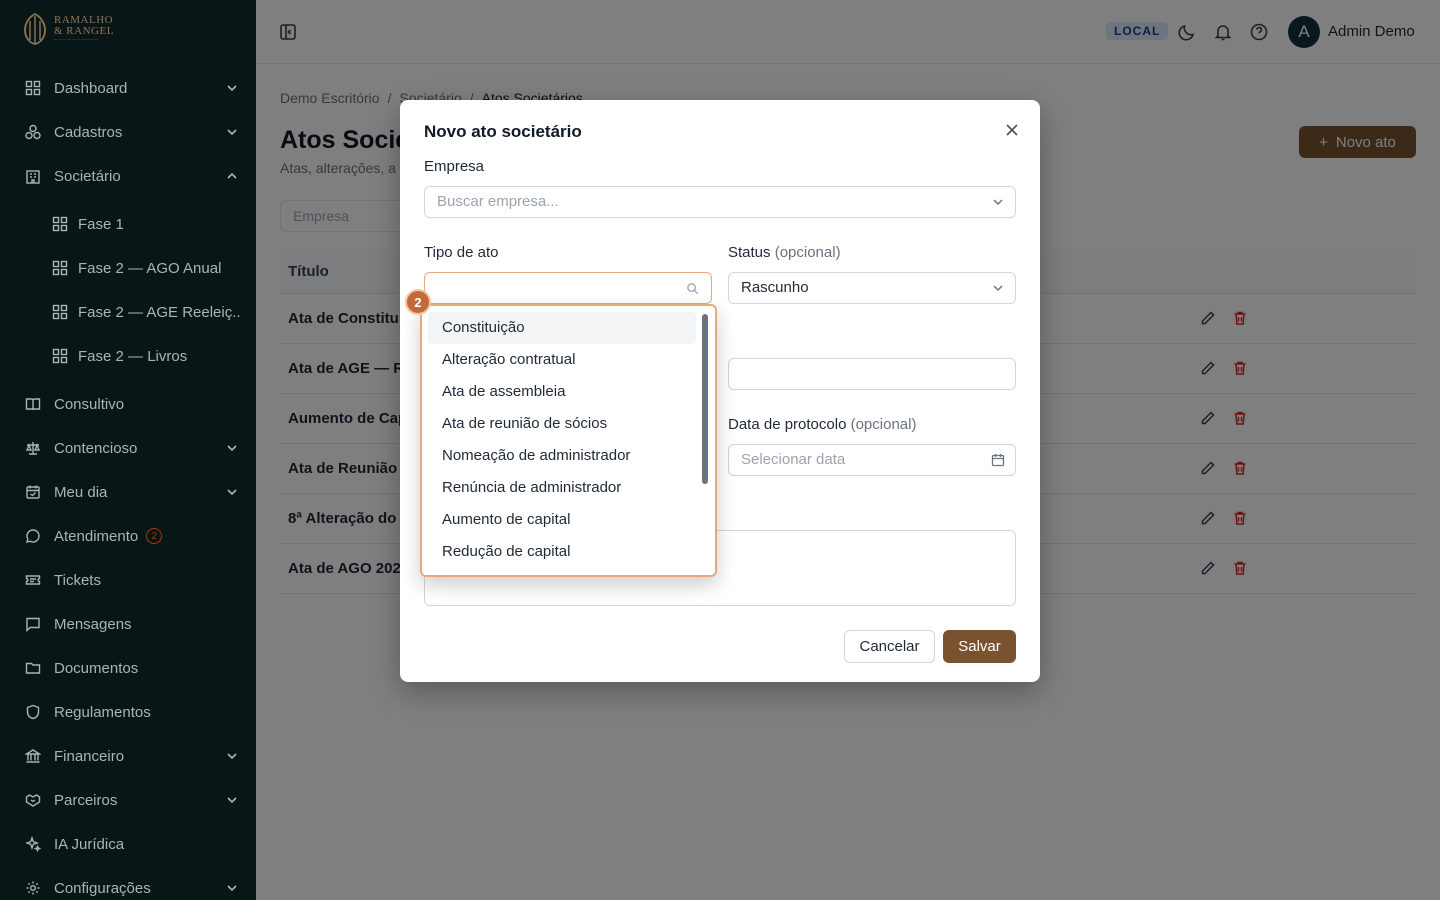 The height and width of the screenshot is (900, 1440). I want to click on dropdown-option: Constituição, so click(562, 328).